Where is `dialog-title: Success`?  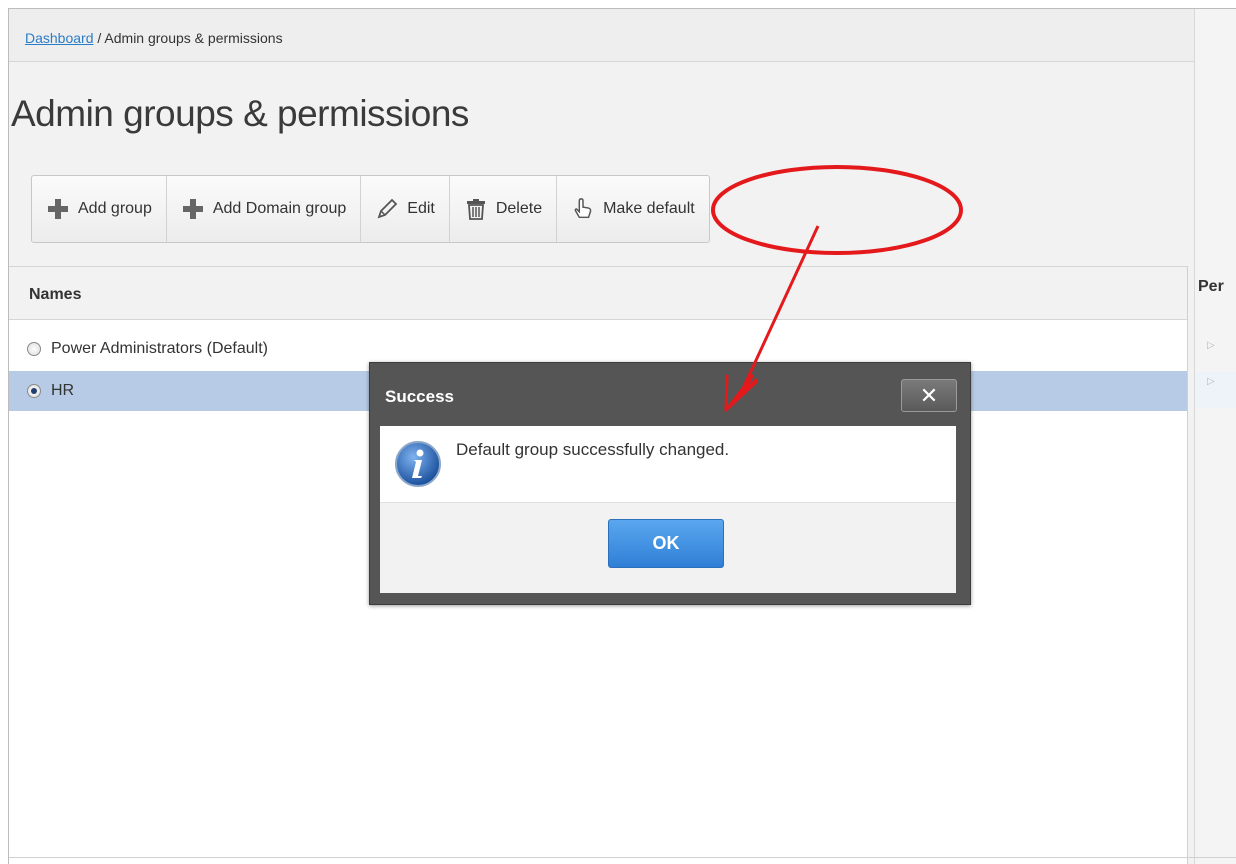 dialog-title: Success is located at coordinates (419, 396).